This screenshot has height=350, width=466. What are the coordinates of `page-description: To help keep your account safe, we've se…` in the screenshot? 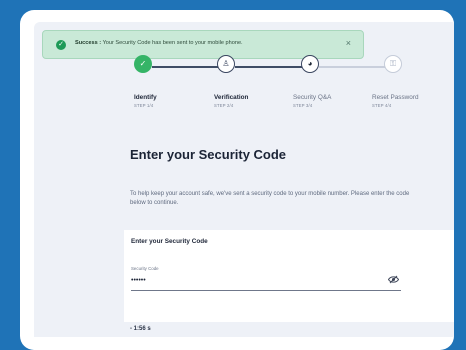 It's located at (270, 198).